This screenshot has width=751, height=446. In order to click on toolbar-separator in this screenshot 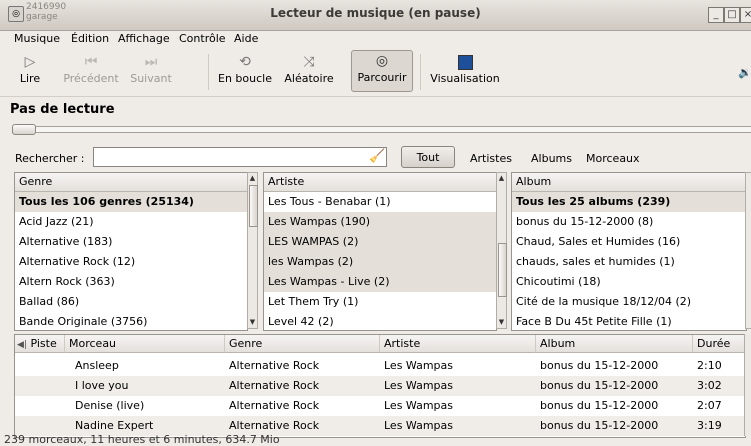, I will do `click(420, 72)`.